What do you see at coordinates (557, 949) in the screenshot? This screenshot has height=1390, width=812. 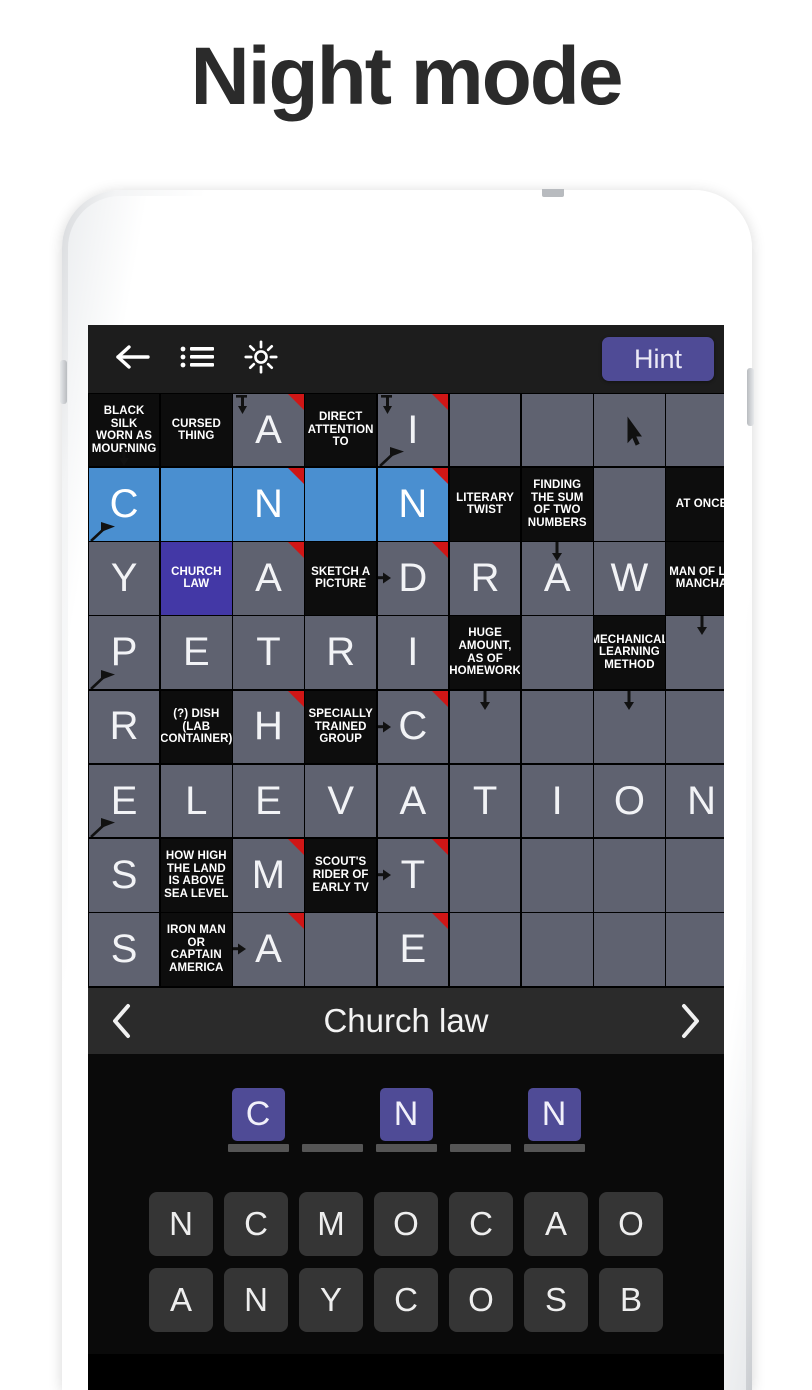 I see `grid-empty-cell-r8c7` at bounding box center [557, 949].